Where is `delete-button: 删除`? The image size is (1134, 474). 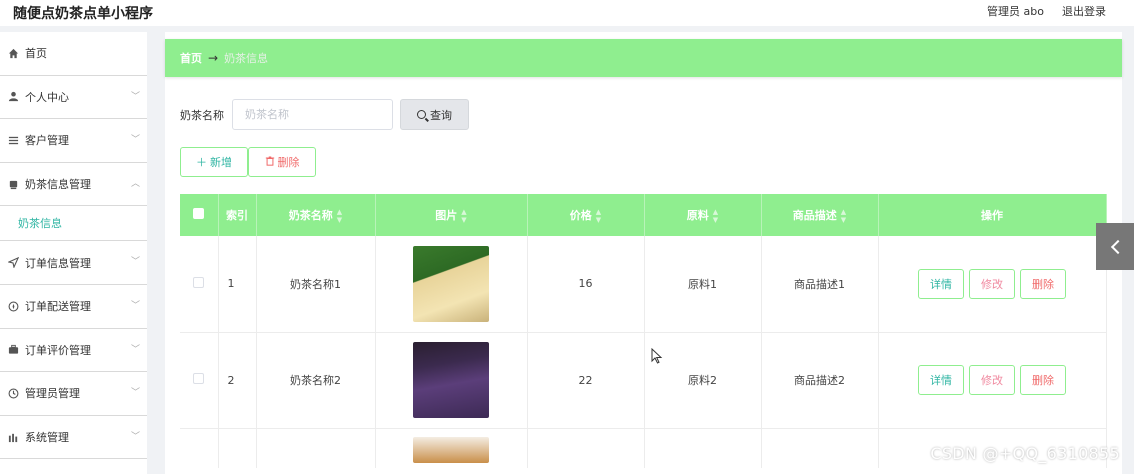 delete-button: 删除 is located at coordinates (282, 162).